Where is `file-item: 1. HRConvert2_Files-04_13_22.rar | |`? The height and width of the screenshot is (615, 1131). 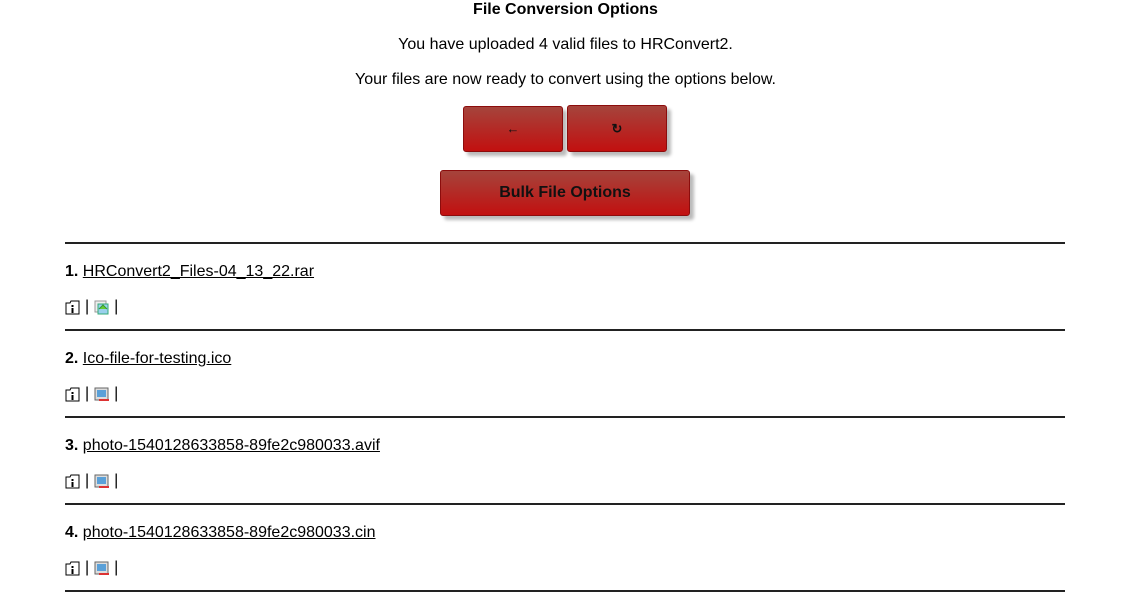 file-item: 1. HRConvert2_Files-04_13_22.rar | | is located at coordinates (565, 286).